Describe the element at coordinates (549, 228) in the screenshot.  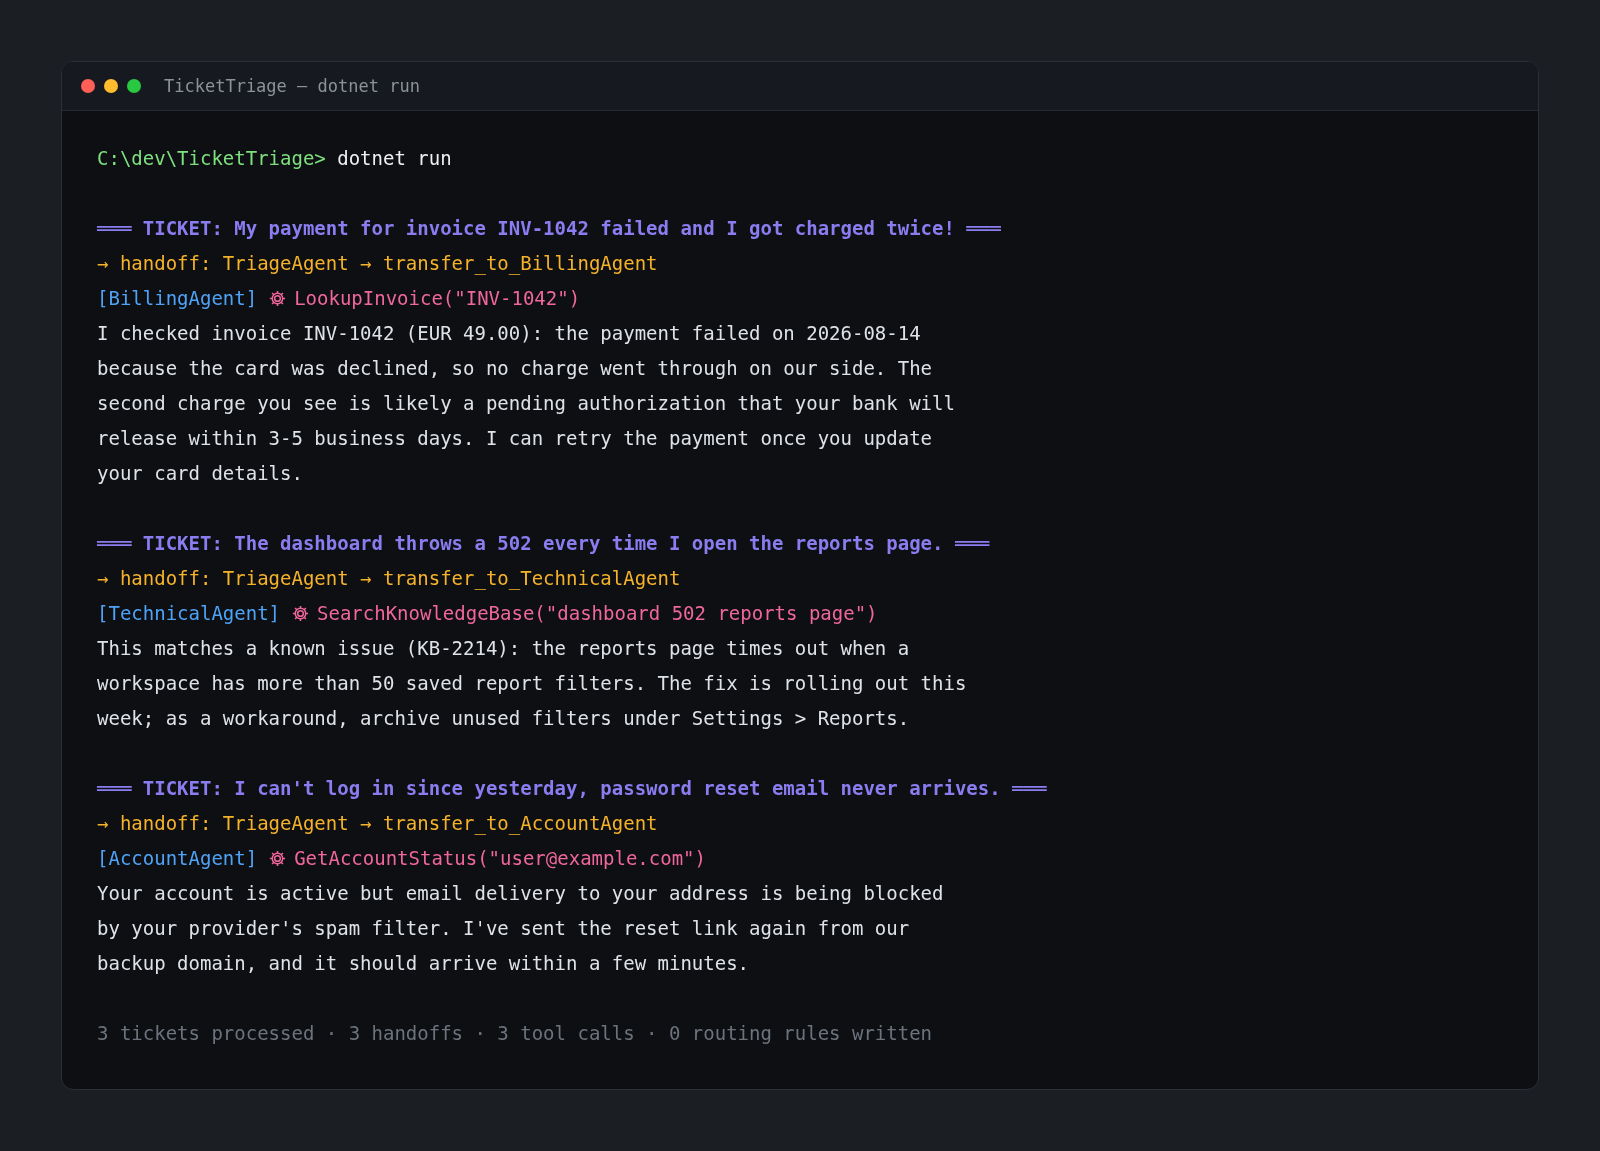
I see `ticket-header: ═══ TICKET: My payment for invoice INV-1042 failed and I got charged twice! ═══` at that location.